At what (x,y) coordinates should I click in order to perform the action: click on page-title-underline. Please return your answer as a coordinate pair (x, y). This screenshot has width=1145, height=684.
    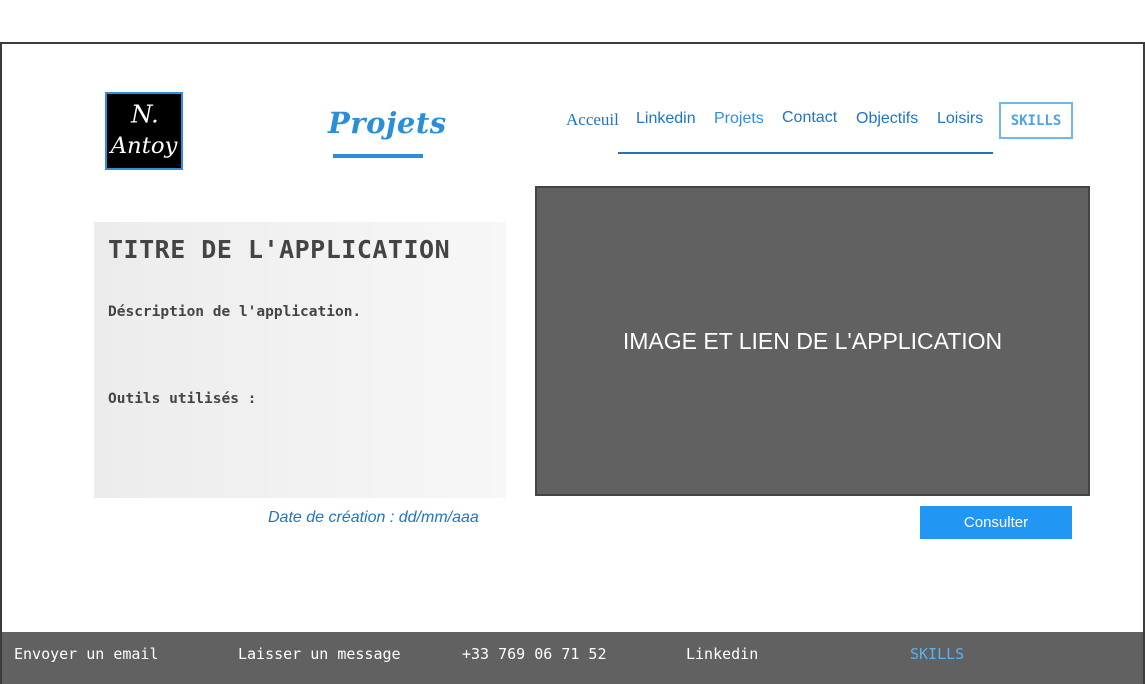
    Looking at the image, I should click on (378, 156).